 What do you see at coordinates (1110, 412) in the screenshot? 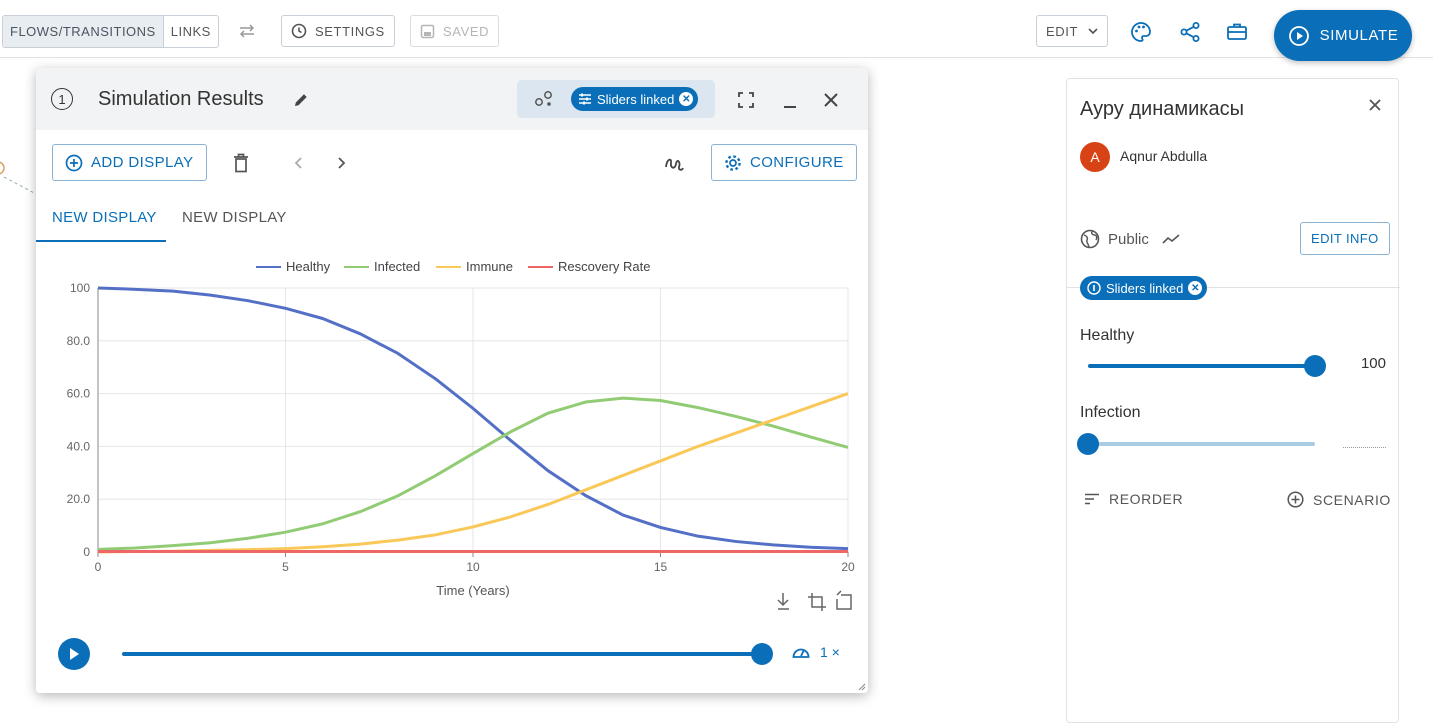
I see `infection-slider-label: Infection` at bounding box center [1110, 412].